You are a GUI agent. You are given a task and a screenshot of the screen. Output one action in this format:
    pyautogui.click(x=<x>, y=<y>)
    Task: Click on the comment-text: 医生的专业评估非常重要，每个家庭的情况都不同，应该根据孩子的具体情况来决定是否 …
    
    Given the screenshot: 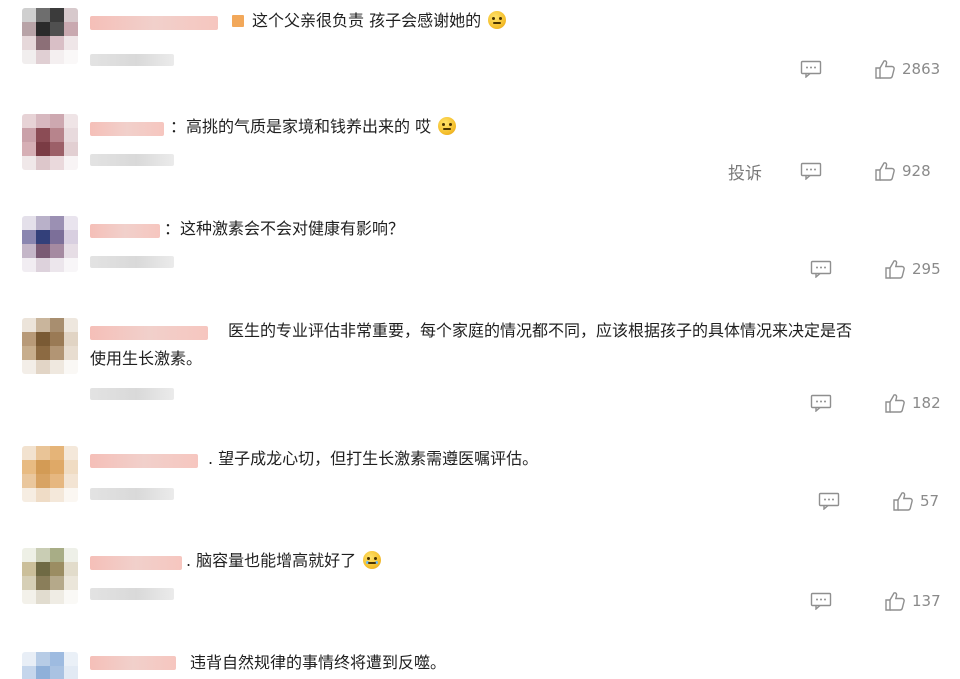 What is the action you would take?
    pyautogui.click(x=520, y=345)
    